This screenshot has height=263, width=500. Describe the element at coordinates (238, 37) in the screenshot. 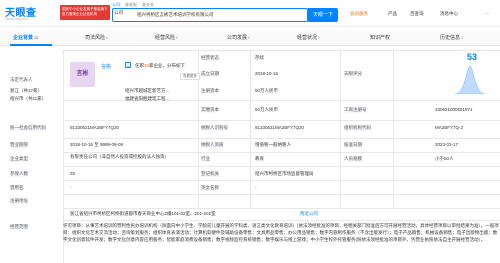

I see `tab-company-development: 公司发展0` at that location.